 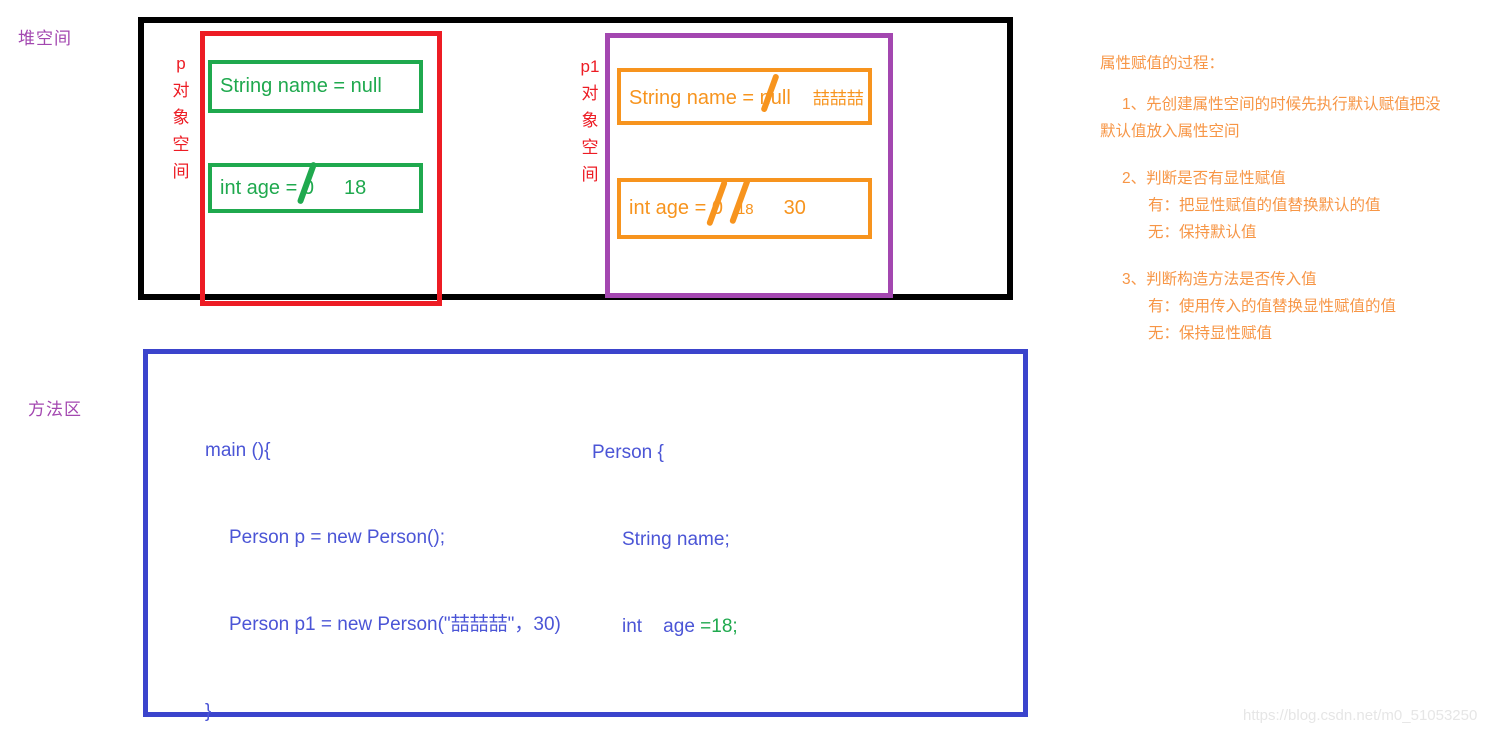 I want to click on notes-step-1-cont: 默认值放入属性空间, so click(x=1170, y=131).